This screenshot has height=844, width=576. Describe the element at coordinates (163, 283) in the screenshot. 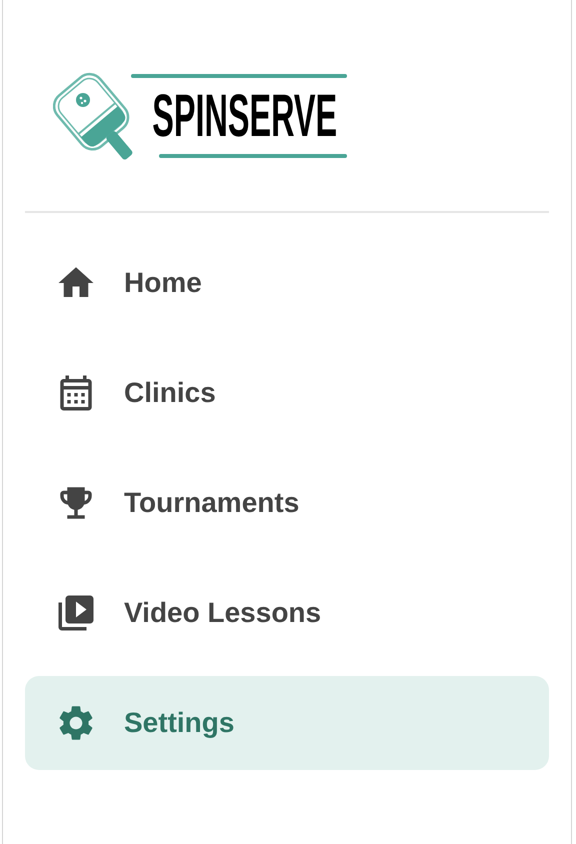

I see `nav-label: Home` at that location.